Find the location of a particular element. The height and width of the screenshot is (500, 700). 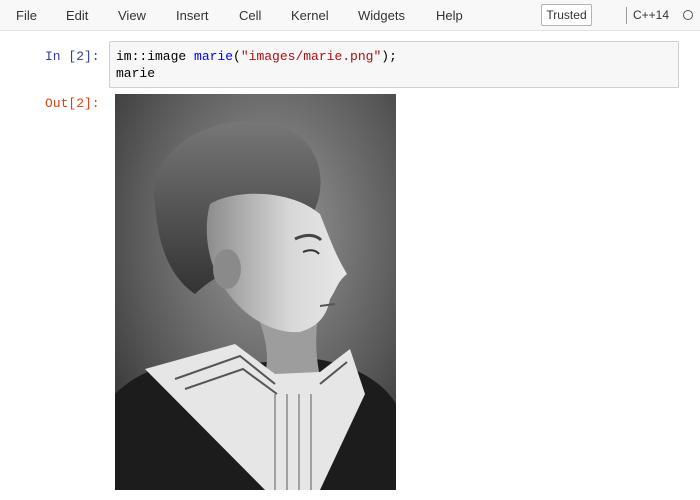

trusted-button: Trusted is located at coordinates (566, 15).